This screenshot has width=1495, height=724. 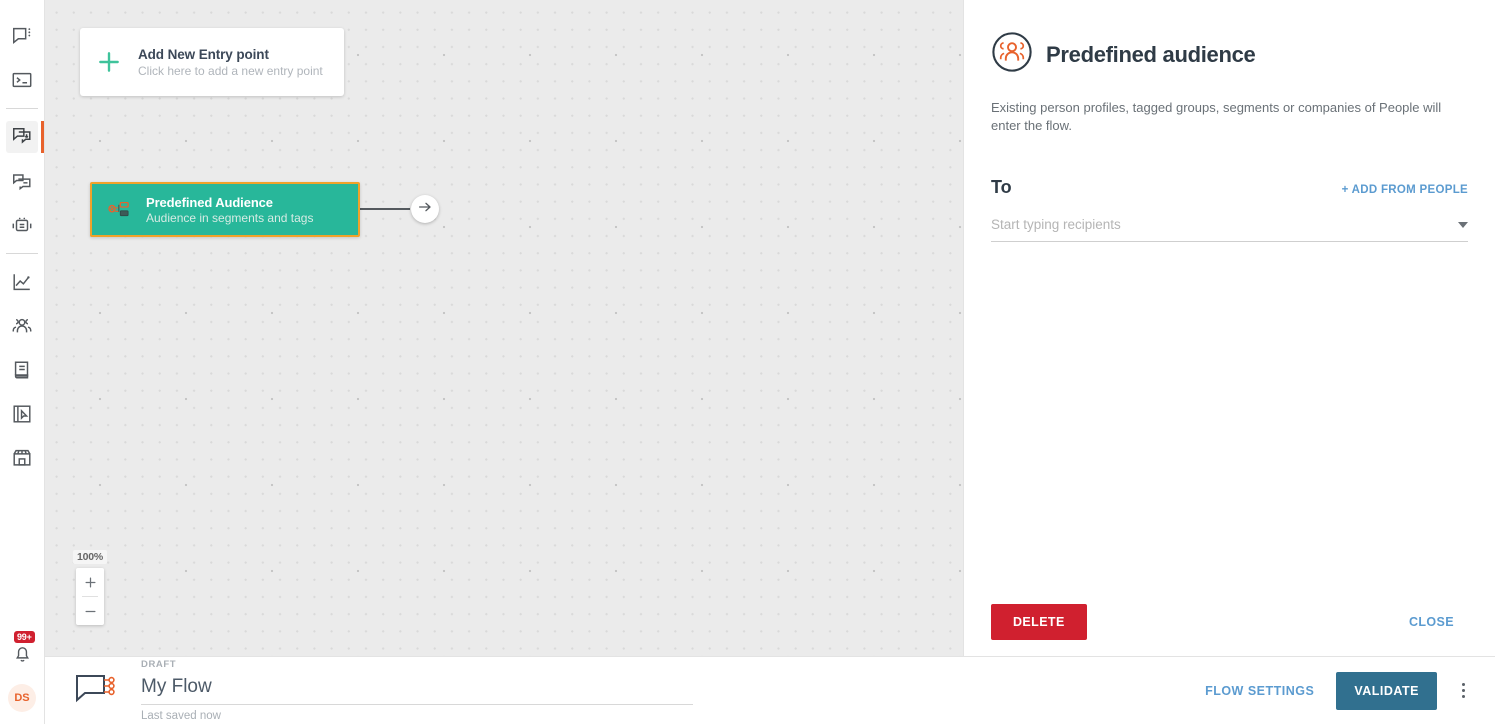 I want to click on inbox-icon, so click(x=22, y=181).